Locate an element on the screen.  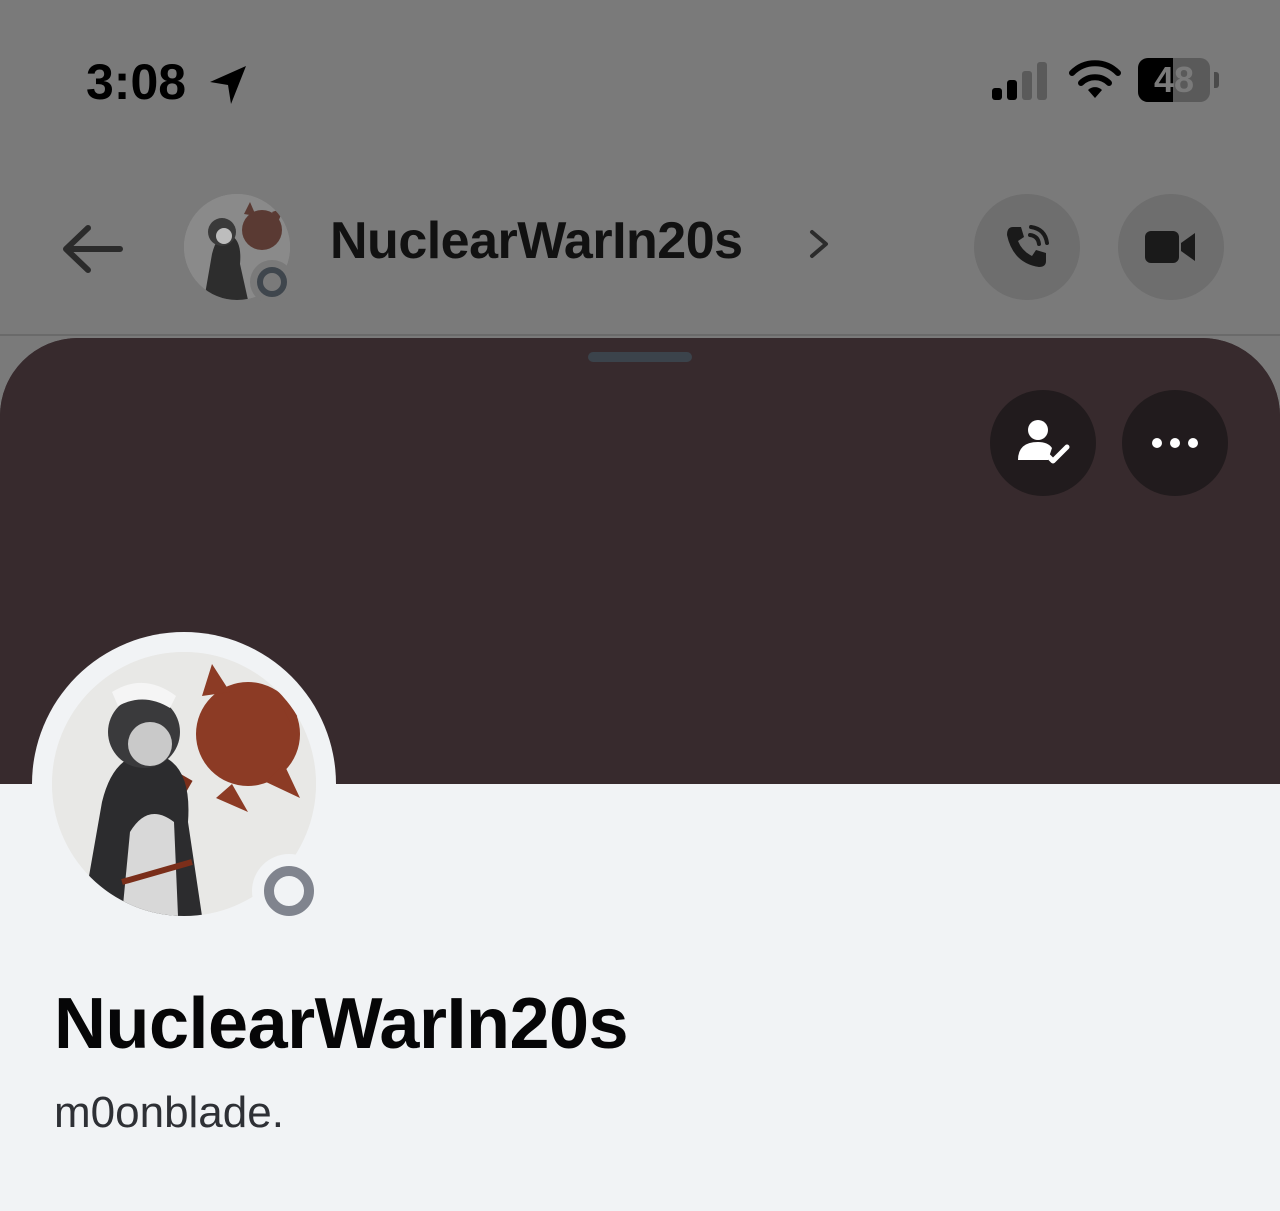
friend-check-icon is located at coordinates (1044, 442).